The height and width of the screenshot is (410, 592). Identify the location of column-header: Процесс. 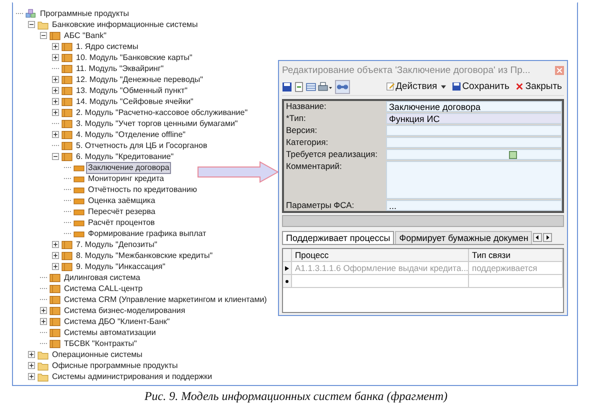
(380, 255).